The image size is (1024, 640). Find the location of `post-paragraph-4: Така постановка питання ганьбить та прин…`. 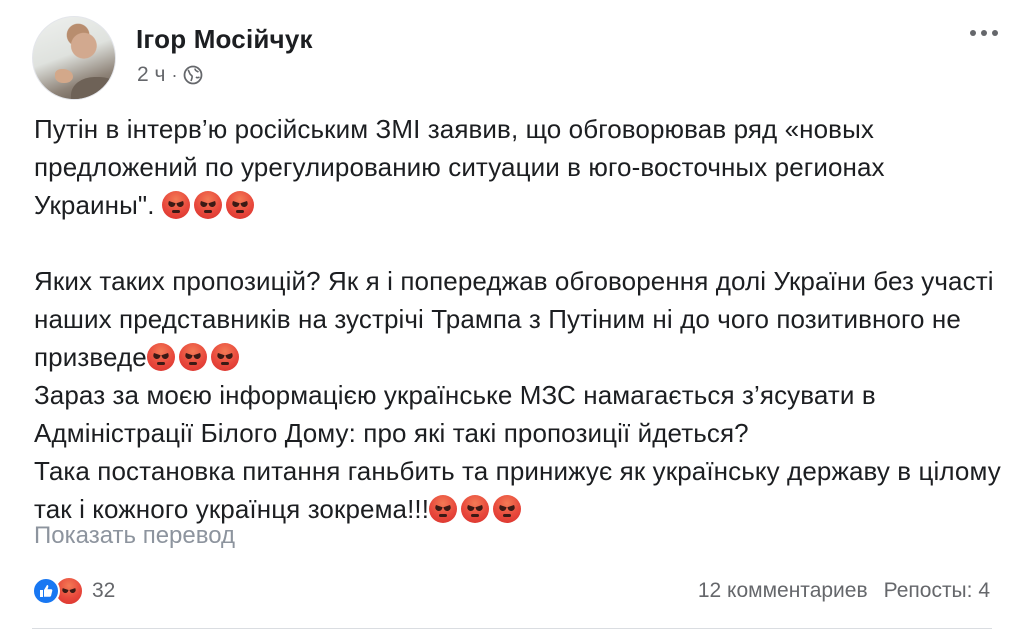

post-paragraph-4: Така постановка питання ганьбить та прин… is located at coordinates (519, 490).